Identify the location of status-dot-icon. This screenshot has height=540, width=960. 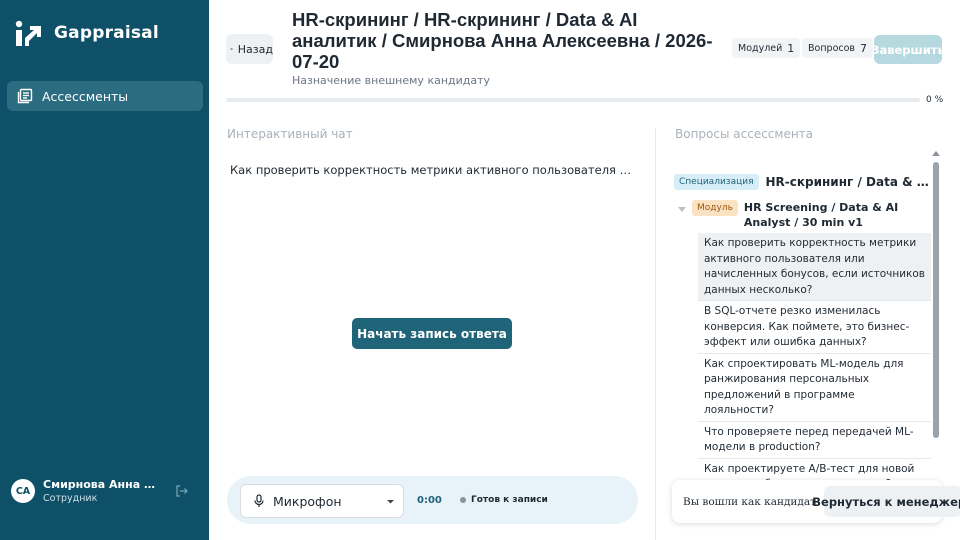
(463, 500).